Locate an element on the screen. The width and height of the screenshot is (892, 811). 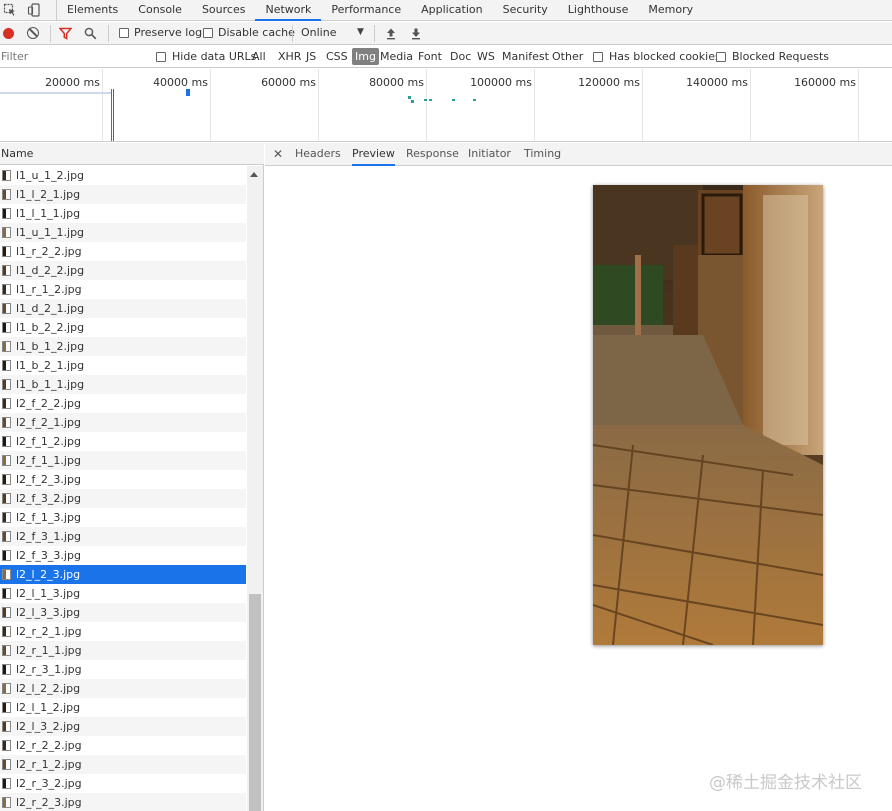
request-row: l1_u_1_1.jpg is located at coordinates (123, 232).